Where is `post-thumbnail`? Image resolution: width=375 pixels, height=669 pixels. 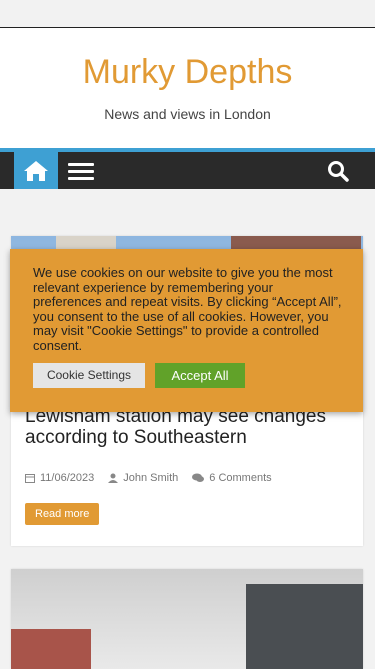 post-thumbnail is located at coordinates (187, 619).